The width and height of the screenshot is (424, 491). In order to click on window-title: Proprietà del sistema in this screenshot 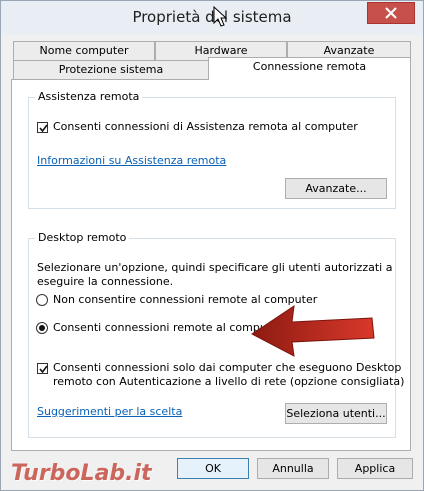, I will do `click(212, 17)`.